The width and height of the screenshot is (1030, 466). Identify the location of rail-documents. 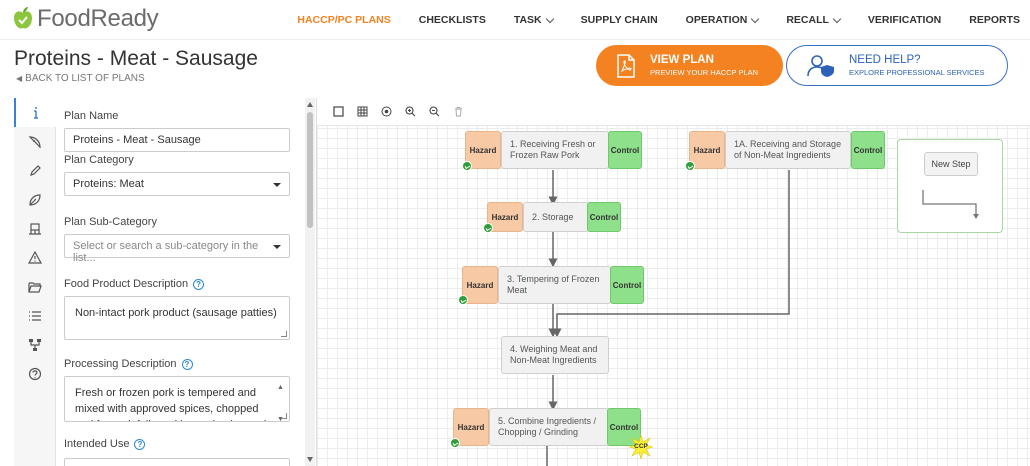
(35, 286).